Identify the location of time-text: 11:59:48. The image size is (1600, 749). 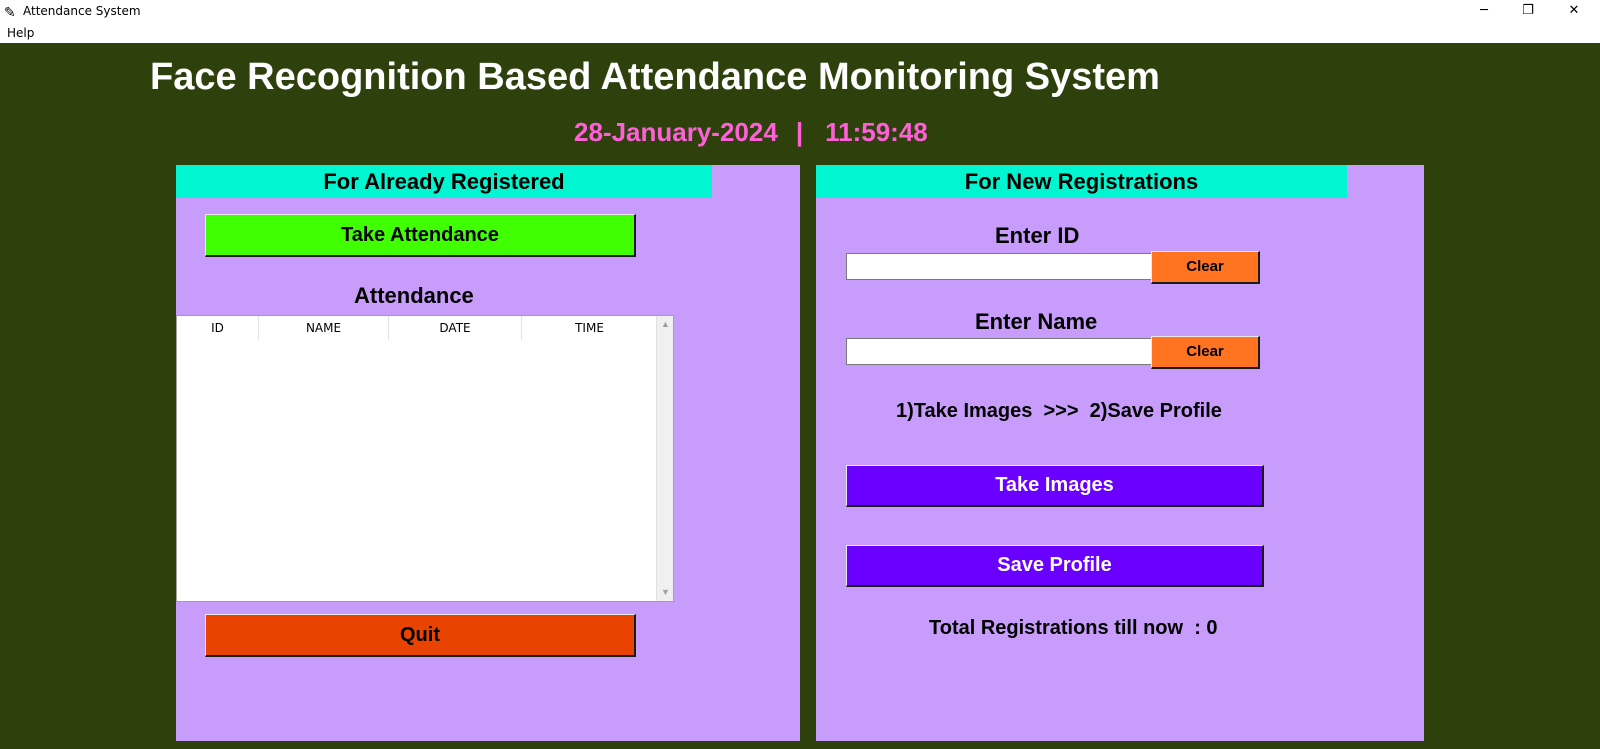
(876, 132).